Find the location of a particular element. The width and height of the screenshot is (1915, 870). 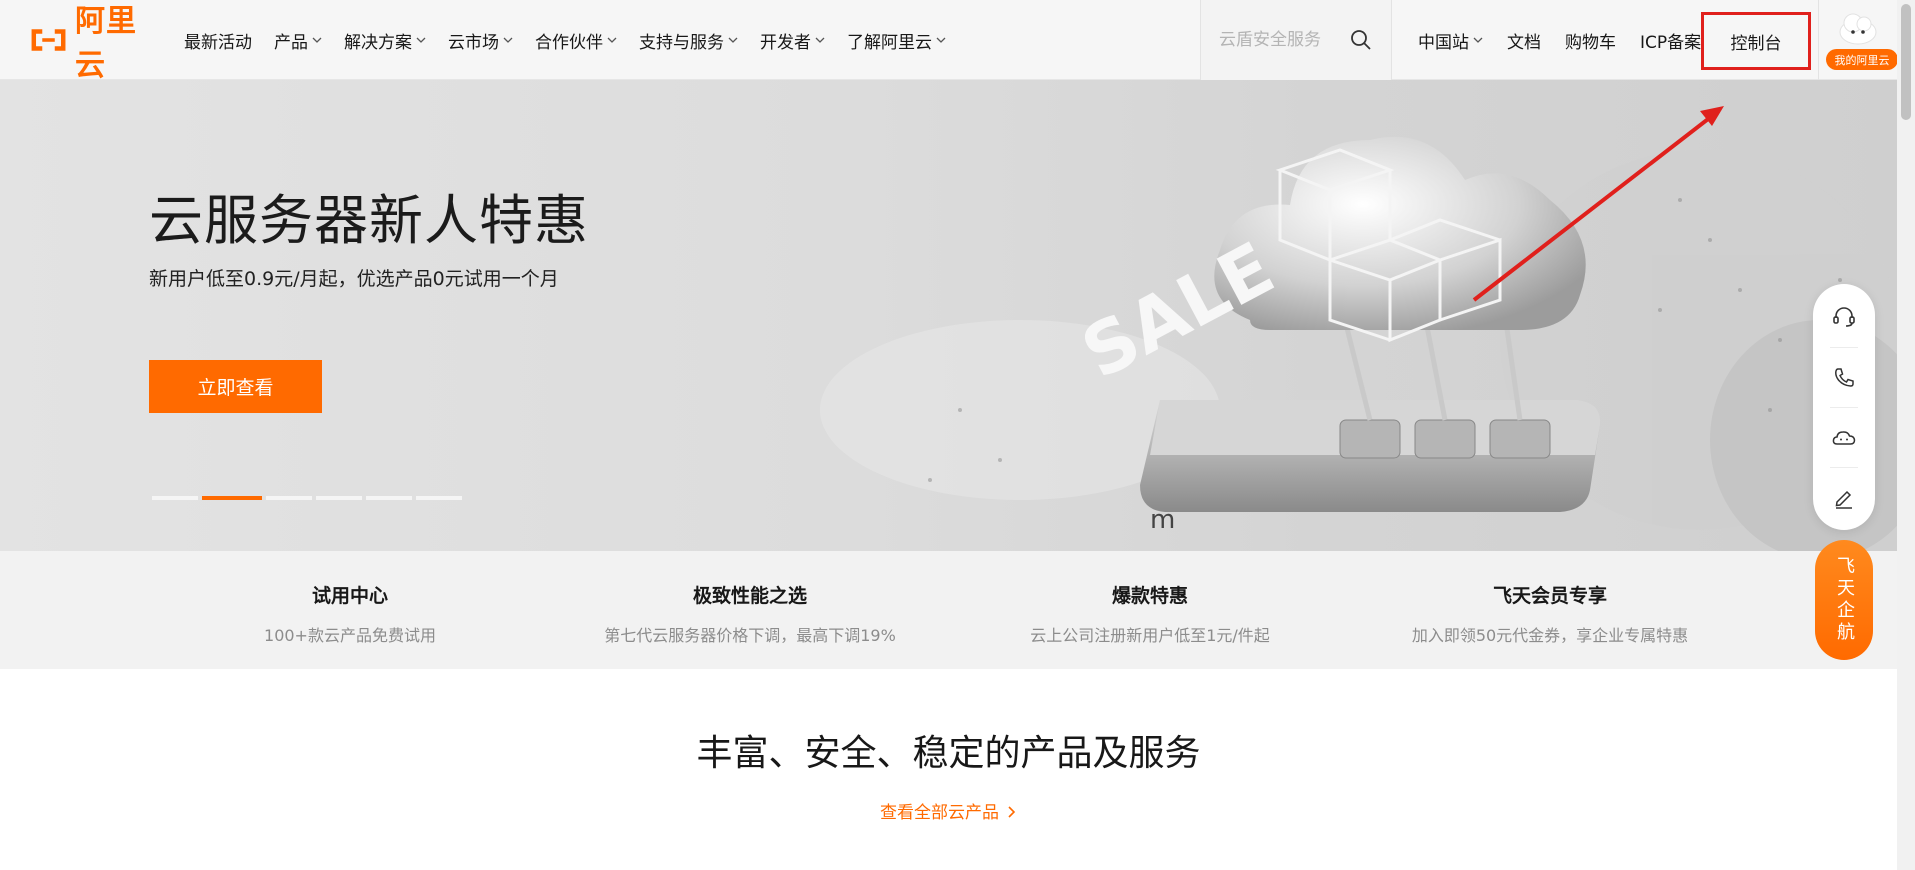

nav-item-support: 支持与服务 is located at coordinates (688, 40).